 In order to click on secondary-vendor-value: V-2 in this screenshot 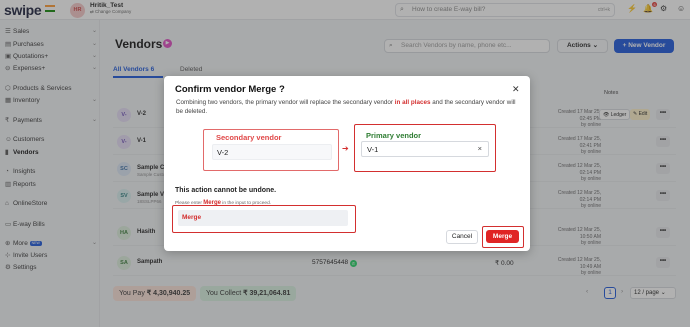, I will do `click(223, 152)`.